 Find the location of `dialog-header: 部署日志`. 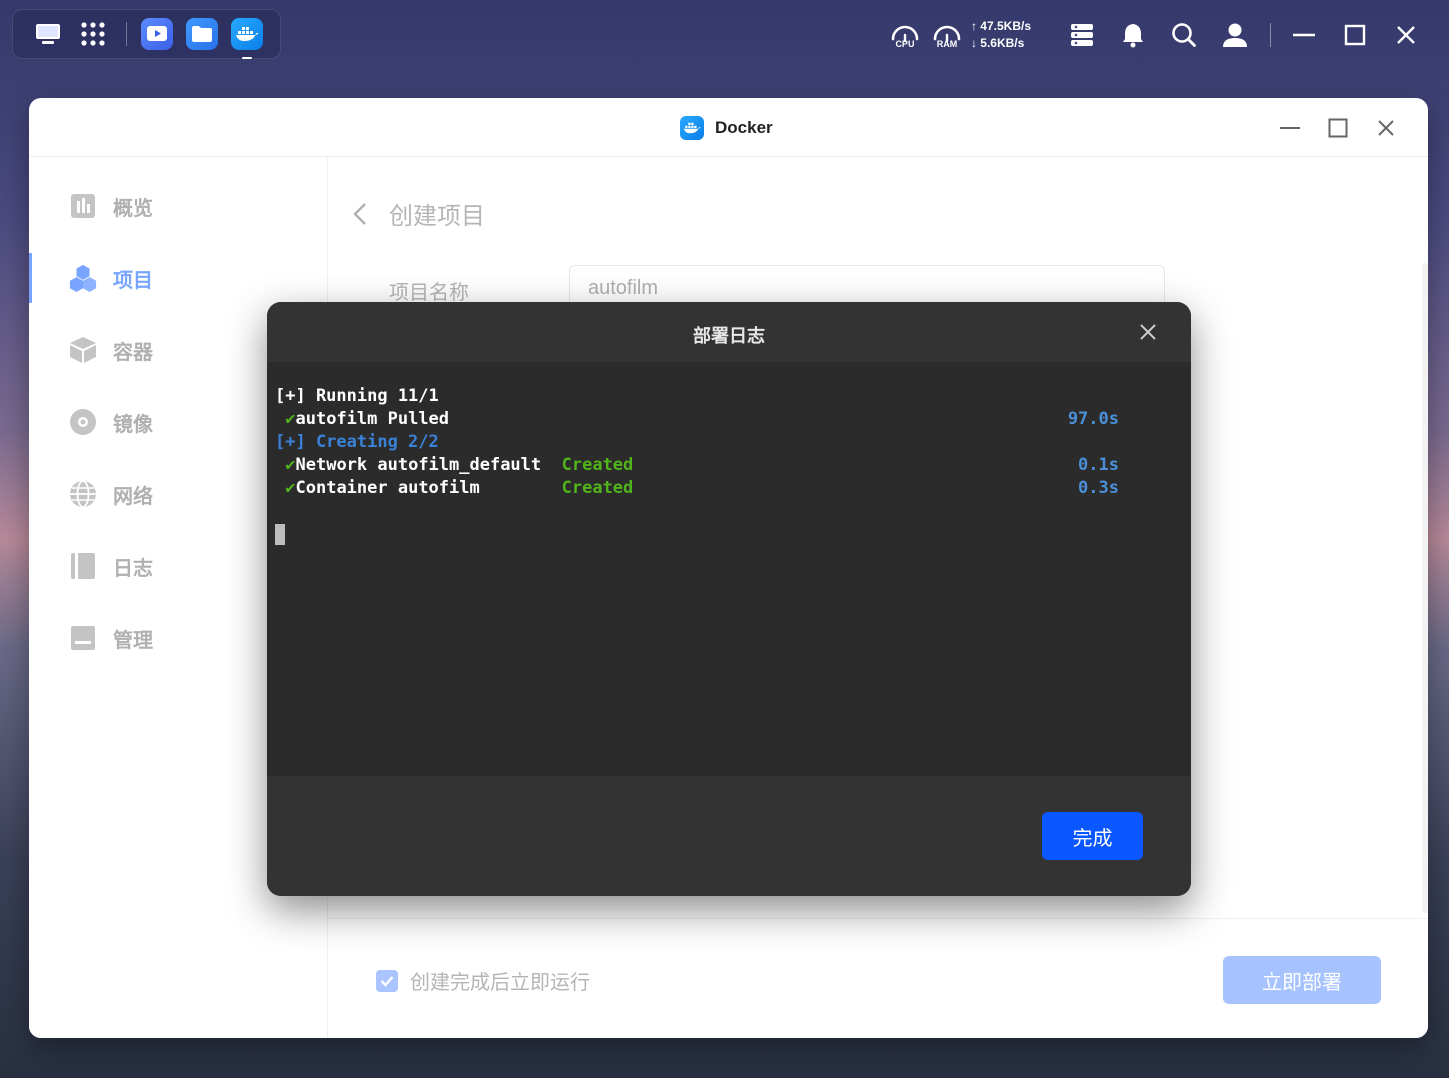

dialog-header: 部署日志 is located at coordinates (729, 332).